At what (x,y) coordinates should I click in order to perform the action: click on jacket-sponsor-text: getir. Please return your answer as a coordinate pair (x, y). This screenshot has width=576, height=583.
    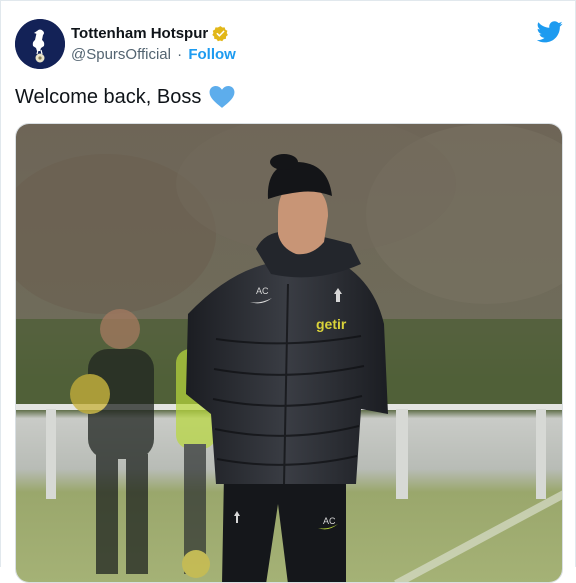
    Looking at the image, I should click on (331, 324).